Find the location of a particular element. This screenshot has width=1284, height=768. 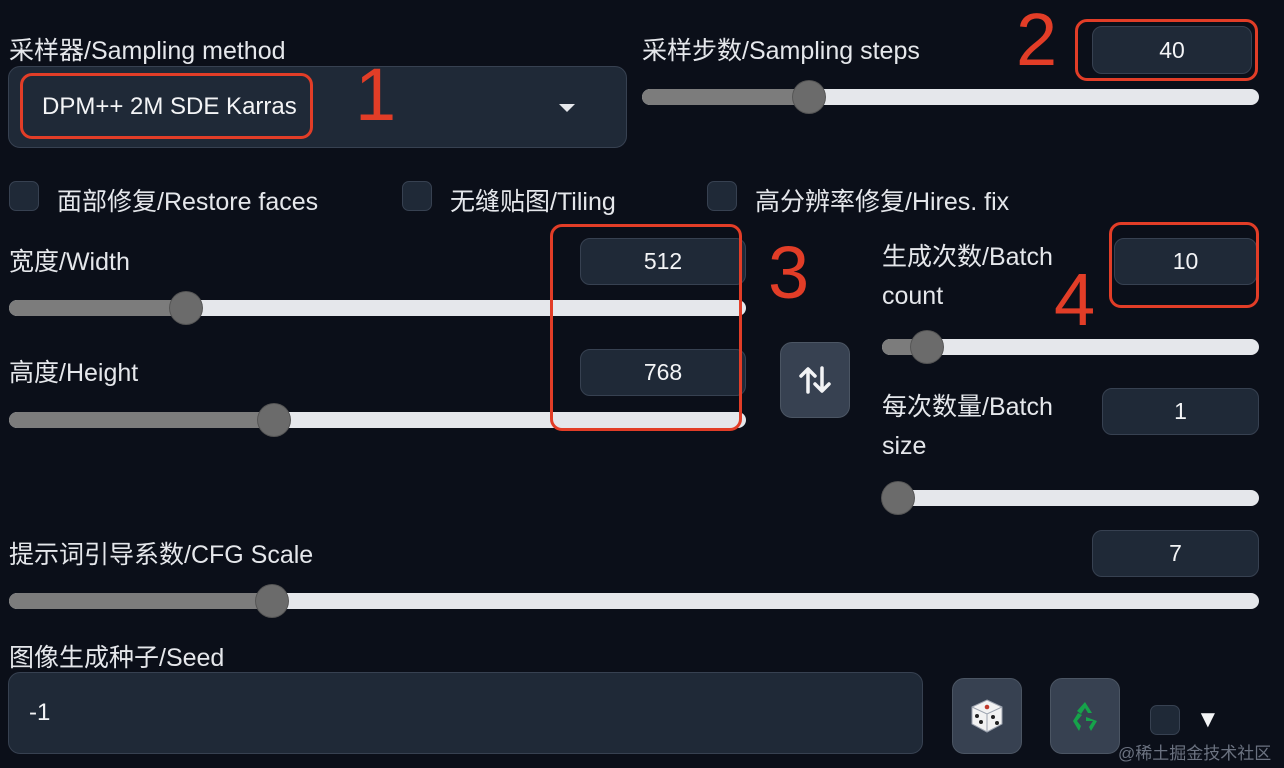

width-slider-fill is located at coordinates (97, 308).